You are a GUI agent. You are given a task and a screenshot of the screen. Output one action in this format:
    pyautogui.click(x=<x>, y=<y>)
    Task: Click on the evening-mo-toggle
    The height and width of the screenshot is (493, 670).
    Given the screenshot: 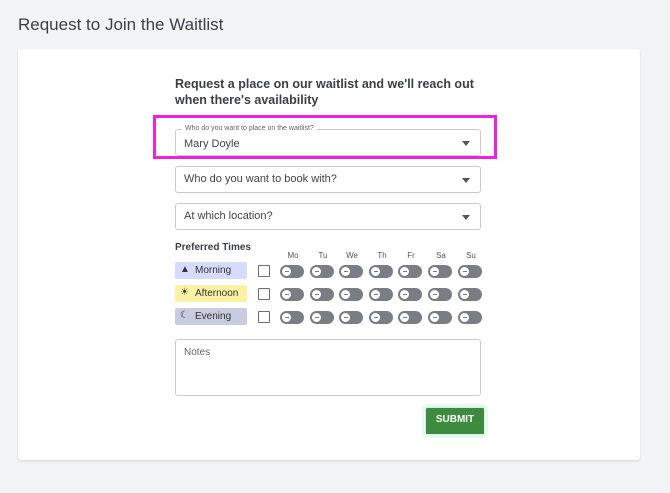 What is the action you would take?
    pyautogui.click(x=292, y=317)
    